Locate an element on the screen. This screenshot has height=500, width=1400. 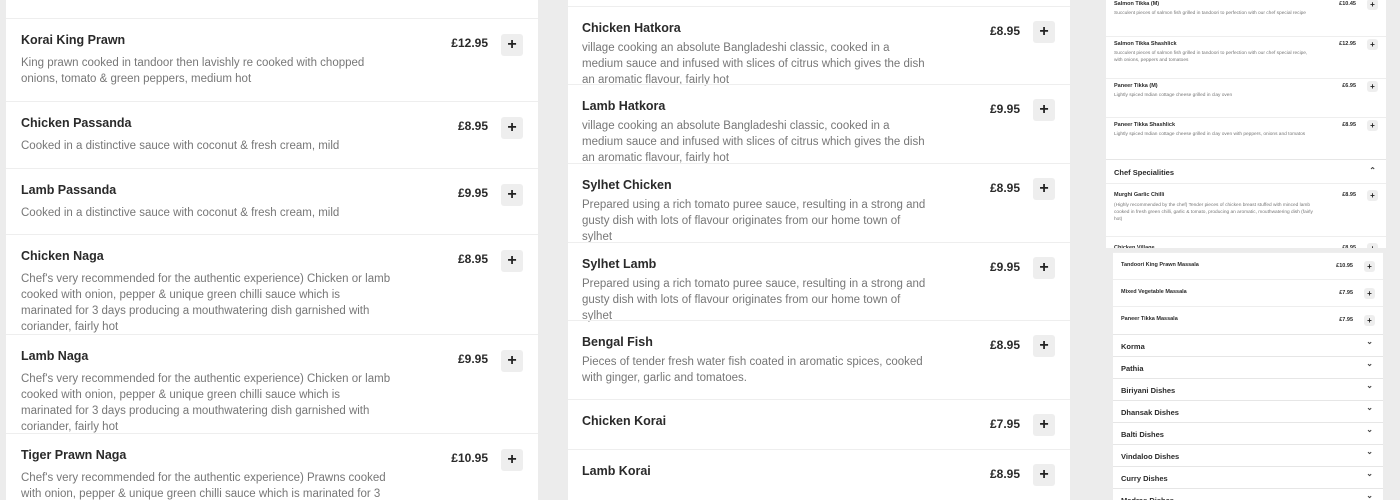
category-title: Korma is located at coordinates (1133, 346).